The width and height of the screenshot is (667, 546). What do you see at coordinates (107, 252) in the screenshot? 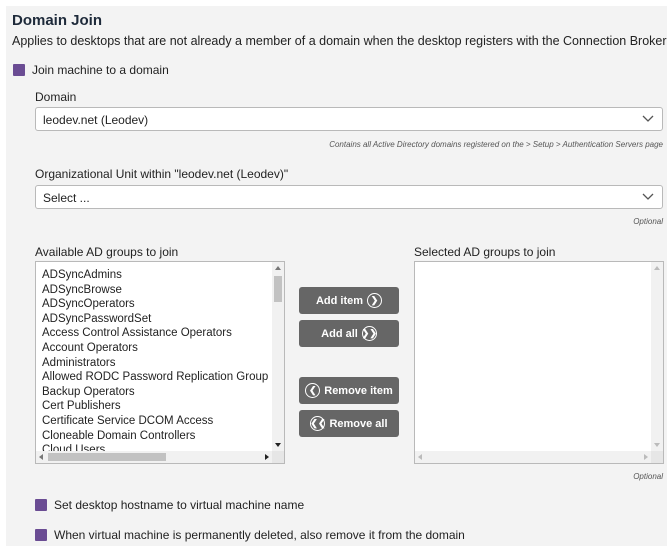
I see `available-groups-label: Available AD groups to join` at bounding box center [107, 252].